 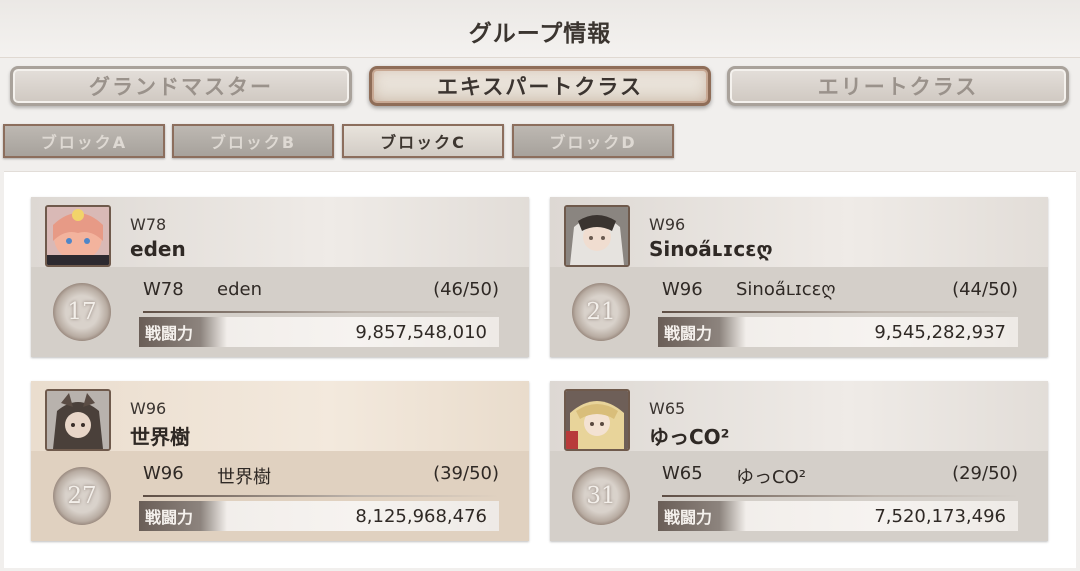 I want to click on power-value: 9,545,282,937, so click(x=940, y=332).